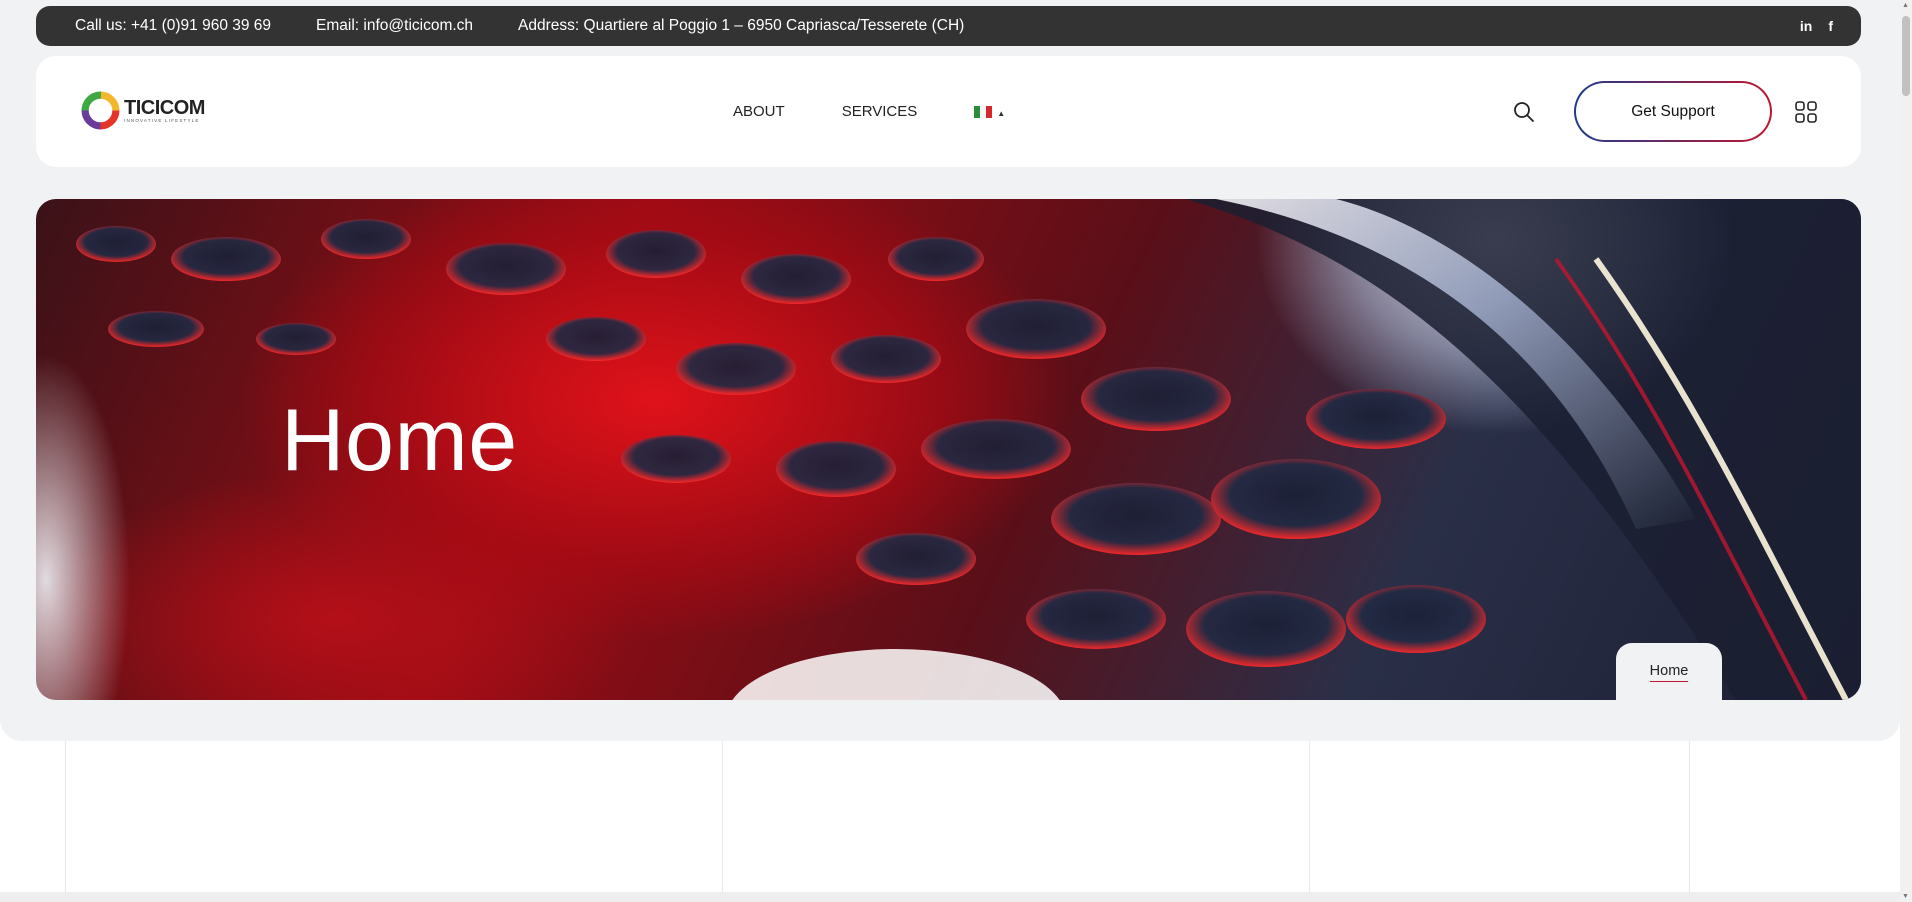 The height and width of the screenshot is (902, 1912). I want to click on primary-menu: ABOUT SERVICES ▲, so click(869, 111).